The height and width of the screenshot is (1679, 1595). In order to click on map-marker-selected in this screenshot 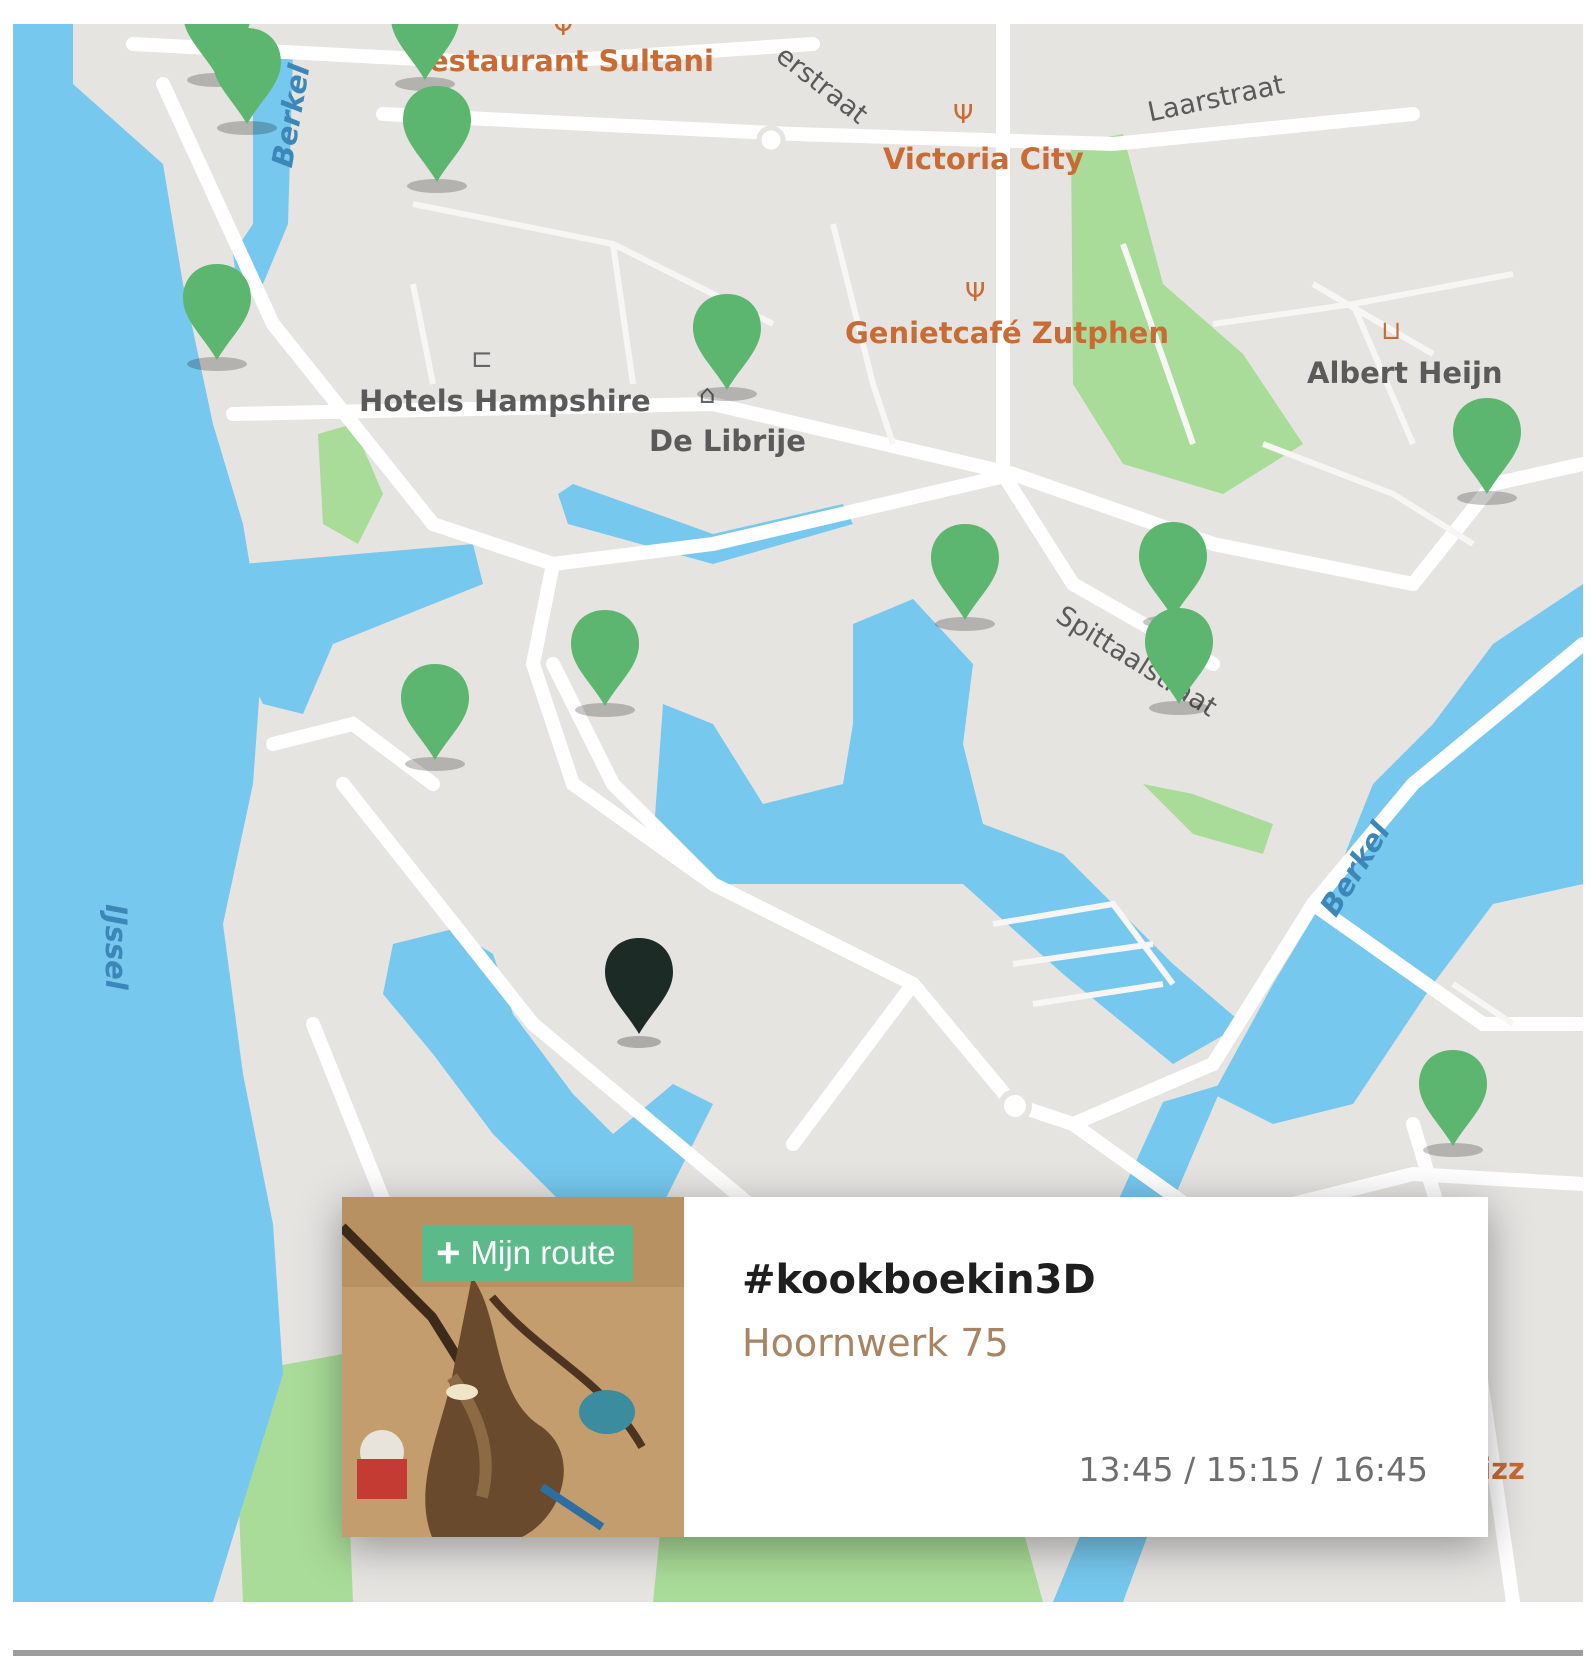, I will do `click(639, 992)`.